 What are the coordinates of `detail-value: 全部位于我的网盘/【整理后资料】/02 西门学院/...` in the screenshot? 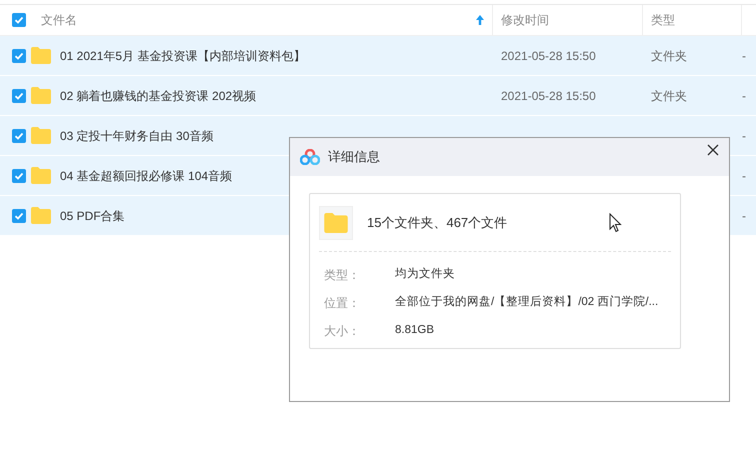 It's located at (526, 302).